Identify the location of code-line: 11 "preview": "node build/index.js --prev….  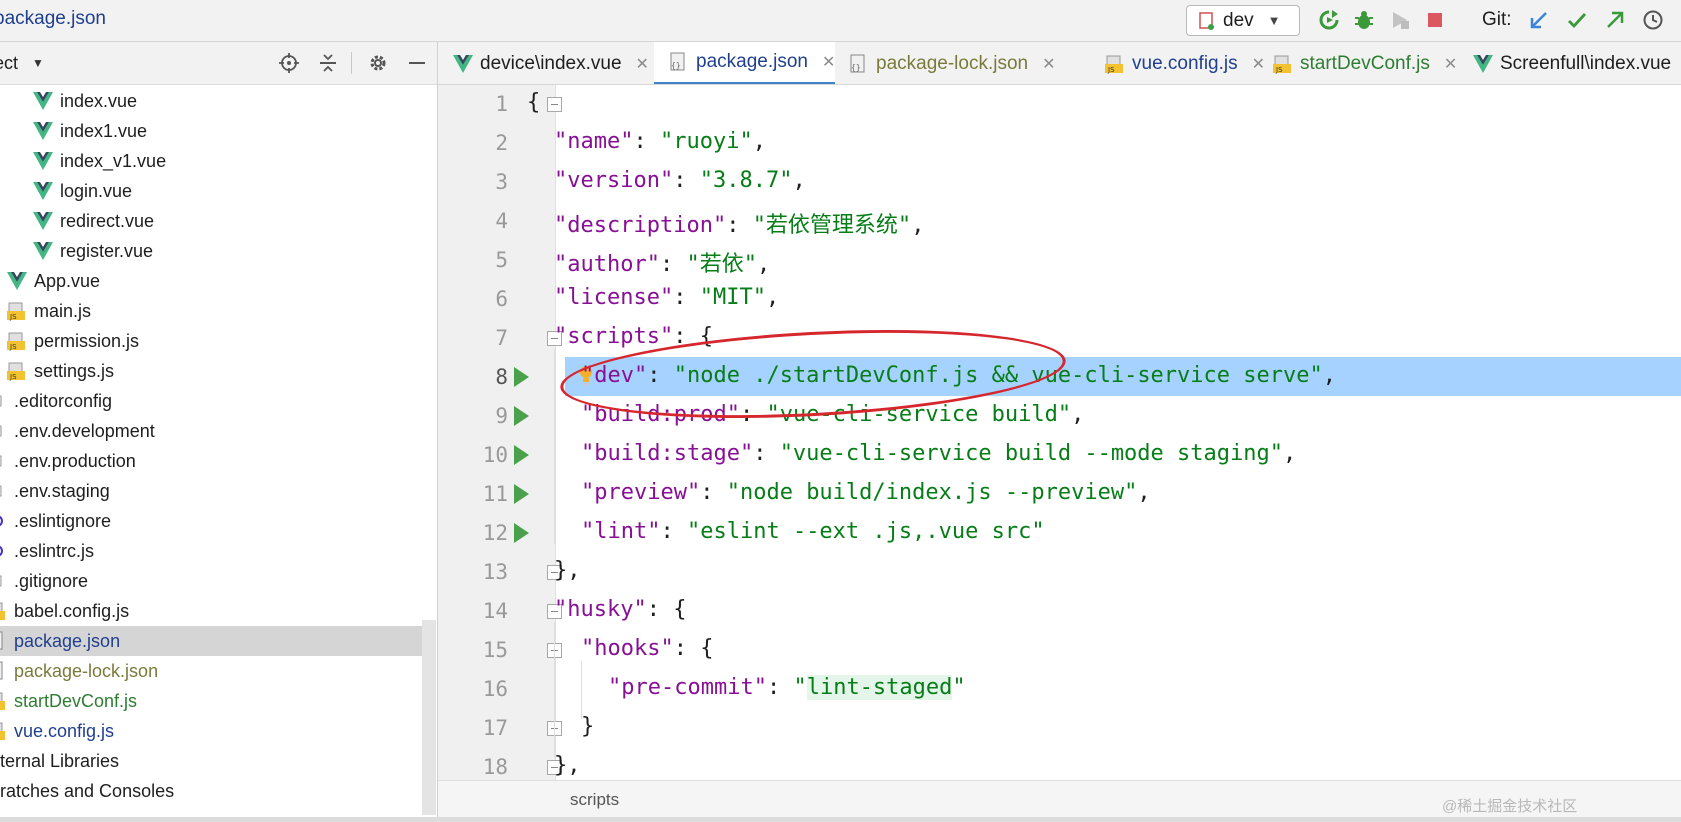
(1059, 493).